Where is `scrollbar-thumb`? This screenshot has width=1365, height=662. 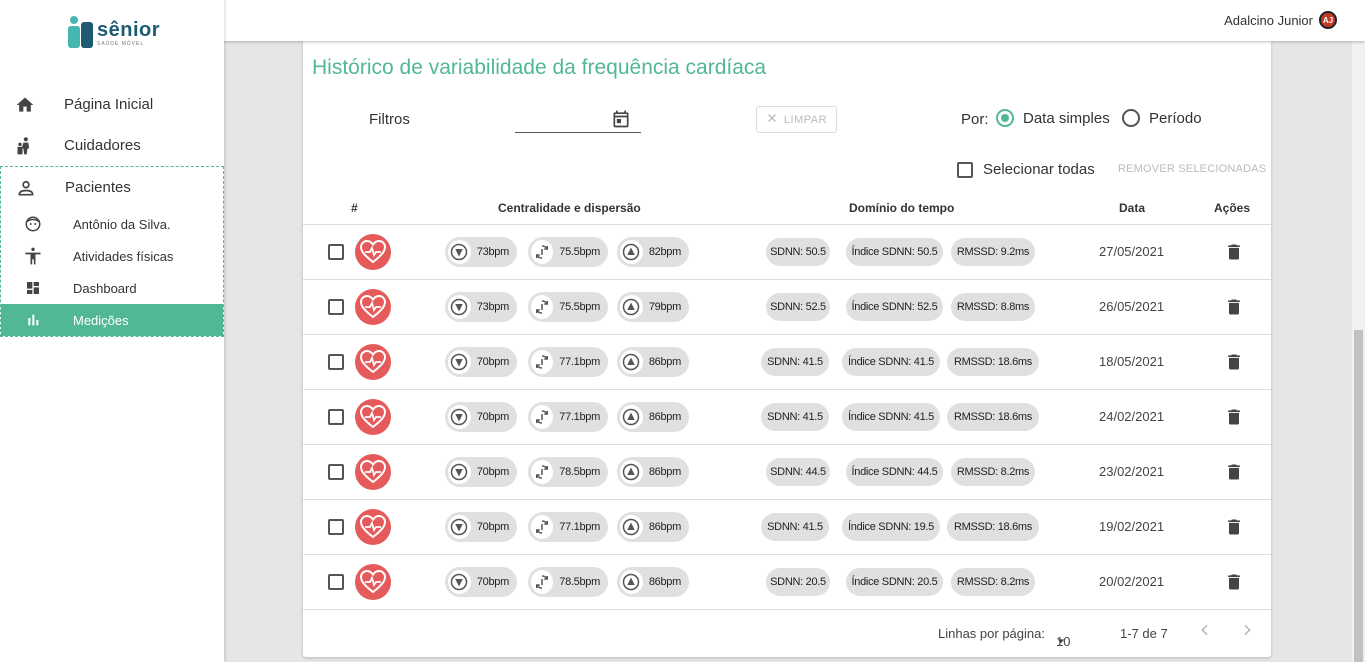
scrollbar-thumb is located at coordinates (1358, 496).